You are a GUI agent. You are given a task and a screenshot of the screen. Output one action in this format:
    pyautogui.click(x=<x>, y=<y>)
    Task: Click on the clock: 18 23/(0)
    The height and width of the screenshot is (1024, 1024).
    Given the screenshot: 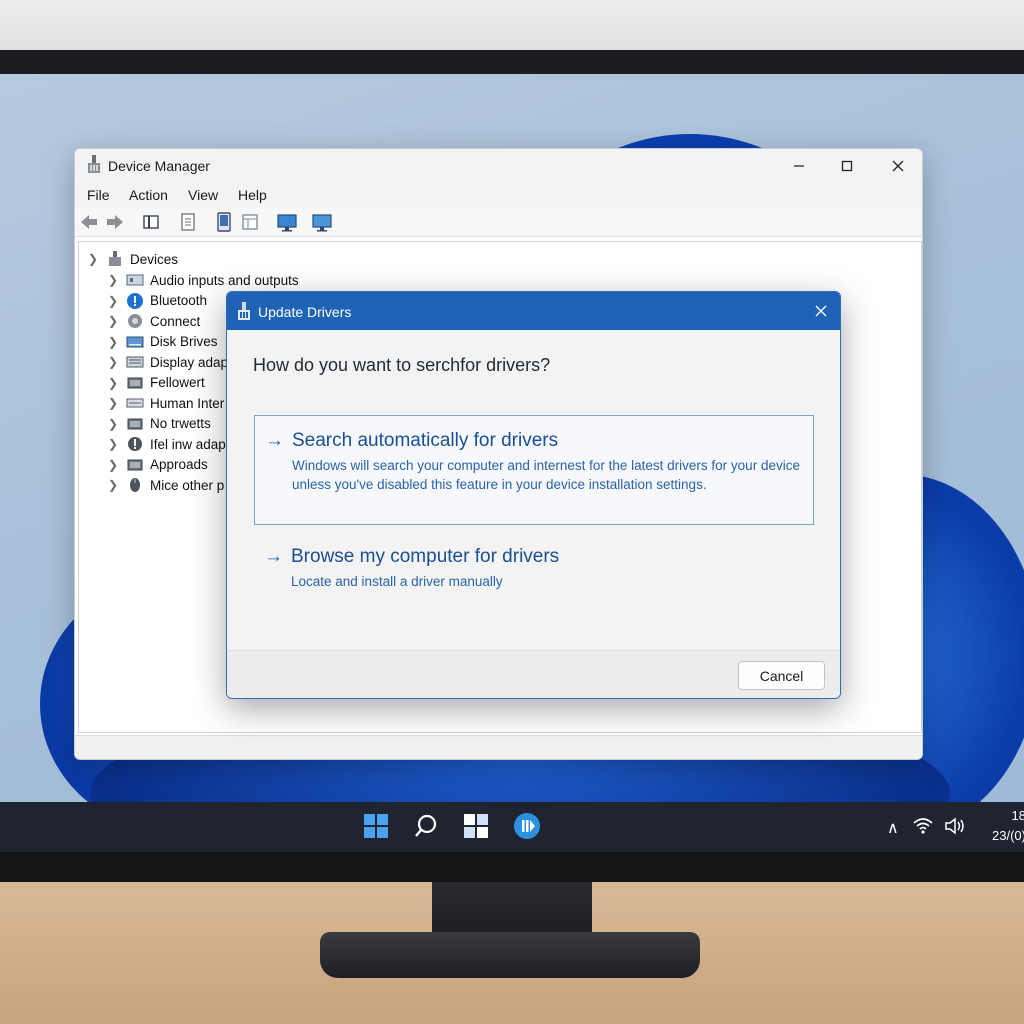 What is the action you would take?
    pyautogui.click(x=1005, y=826)
    